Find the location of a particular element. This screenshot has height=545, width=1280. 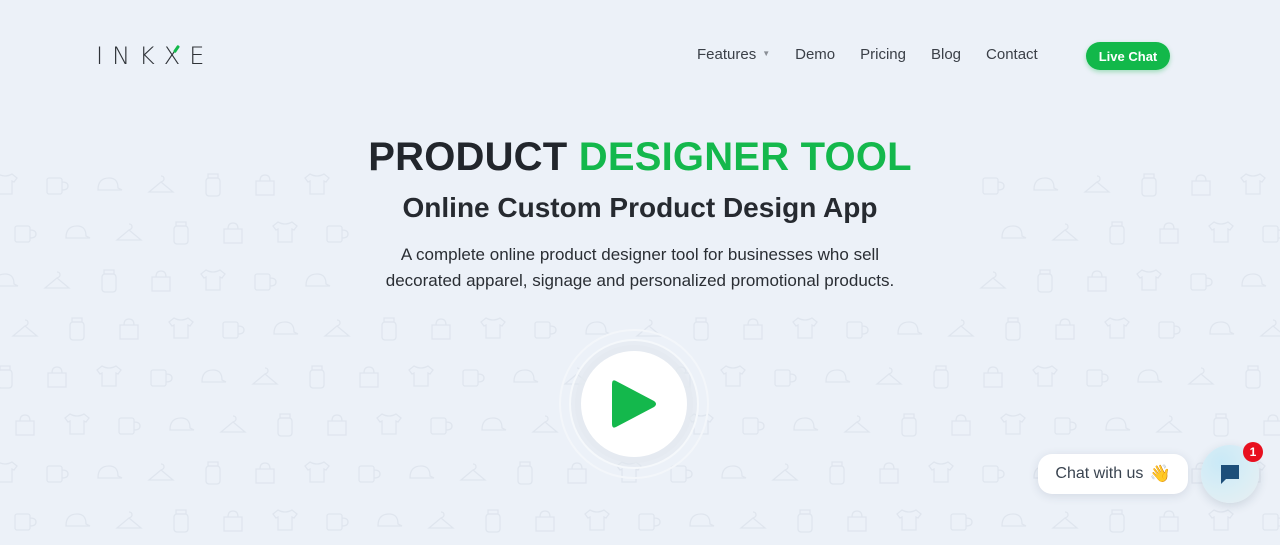

play-video-button is located at coordinates (634, 404).